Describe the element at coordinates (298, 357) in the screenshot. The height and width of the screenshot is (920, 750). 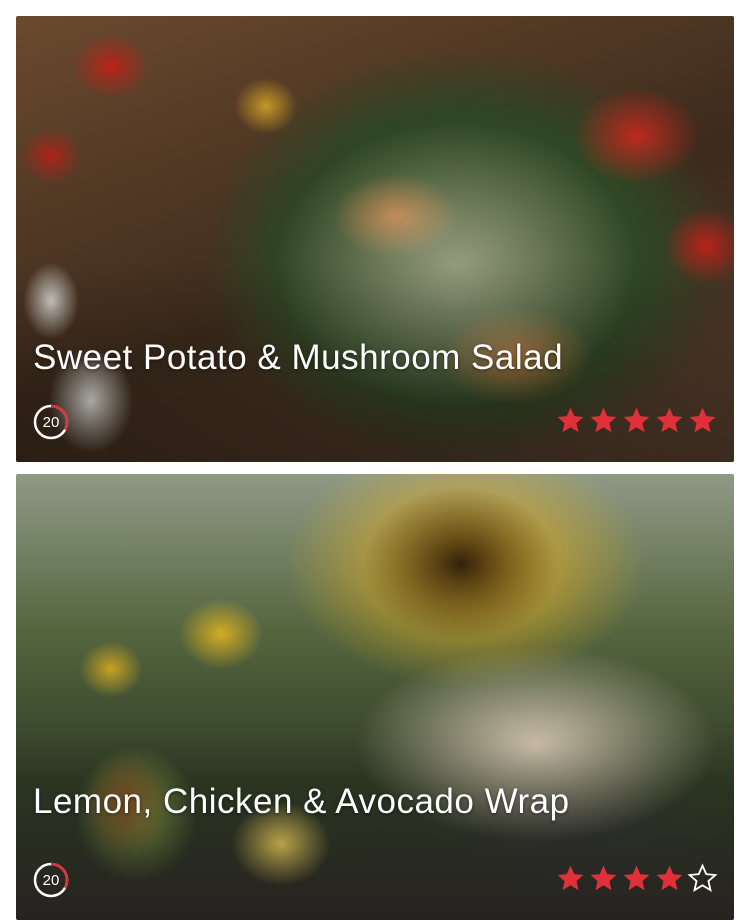
I see `recipe-title: Sweet Potato & Mushroom Salad` at that location.